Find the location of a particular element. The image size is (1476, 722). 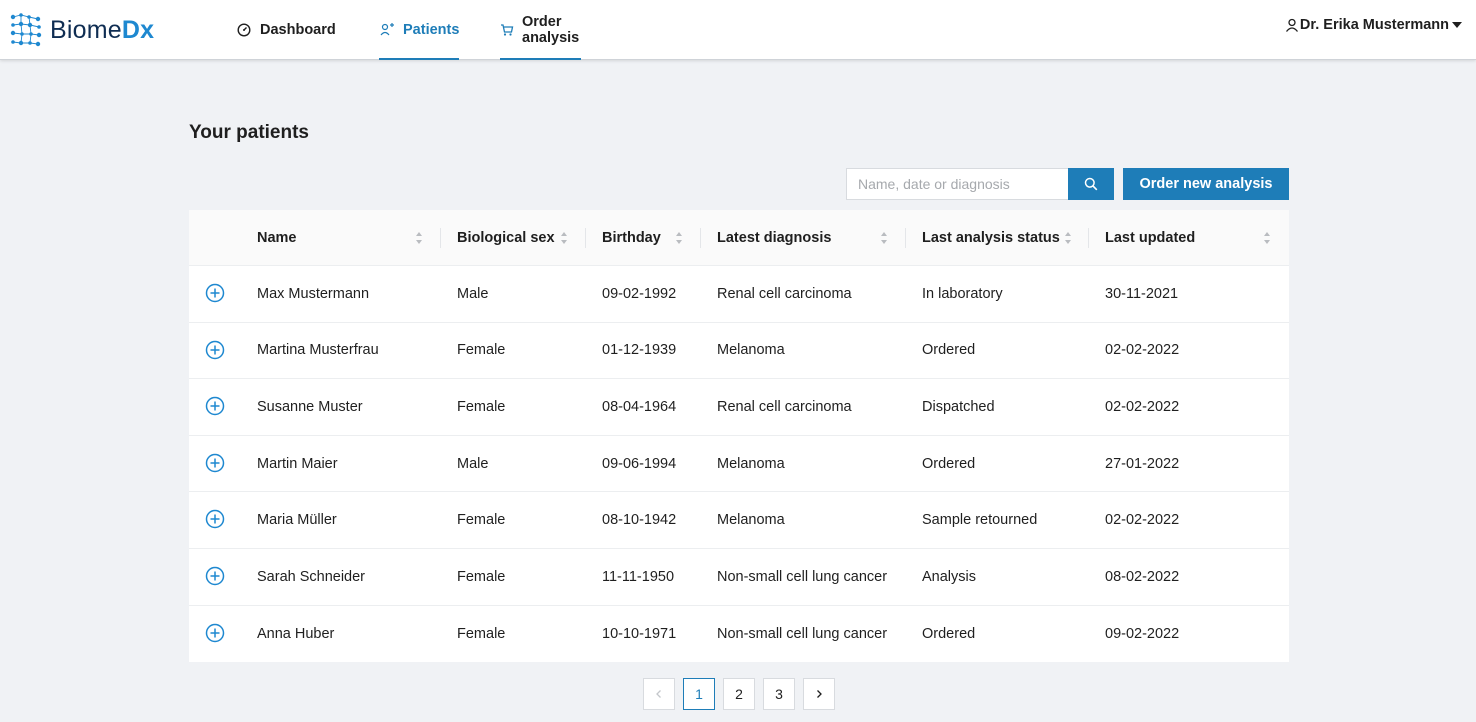

cell-name: Martin Maier is located at coordinates (297, 463).